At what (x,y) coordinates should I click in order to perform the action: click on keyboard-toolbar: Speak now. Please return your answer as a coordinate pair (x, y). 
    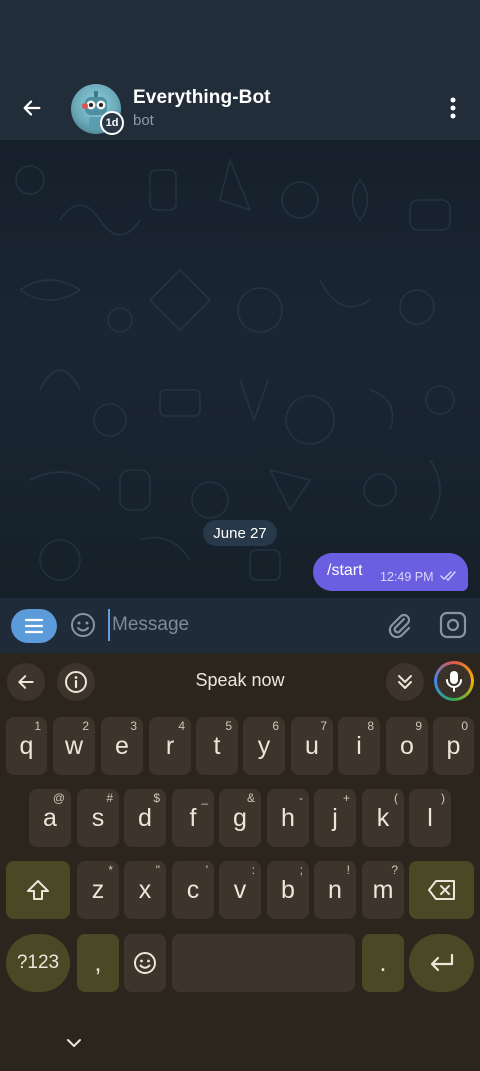
    Looking at the image, I should click on (240, 681).